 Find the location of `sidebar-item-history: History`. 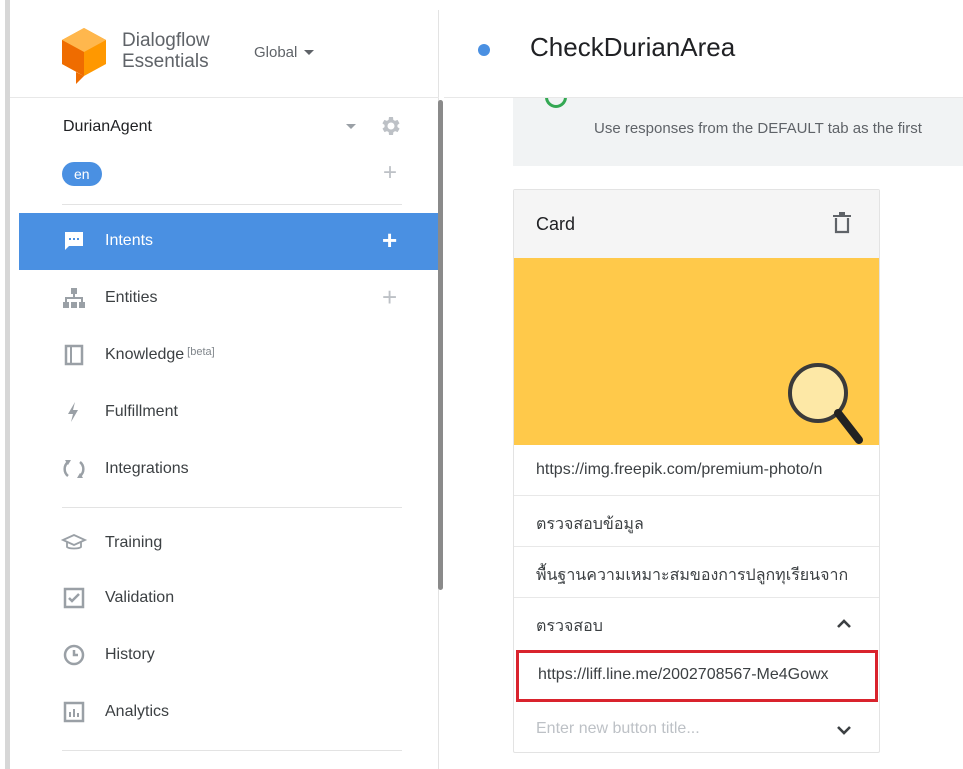

sidebar-item-history: History is located at coordinates (228, 655).